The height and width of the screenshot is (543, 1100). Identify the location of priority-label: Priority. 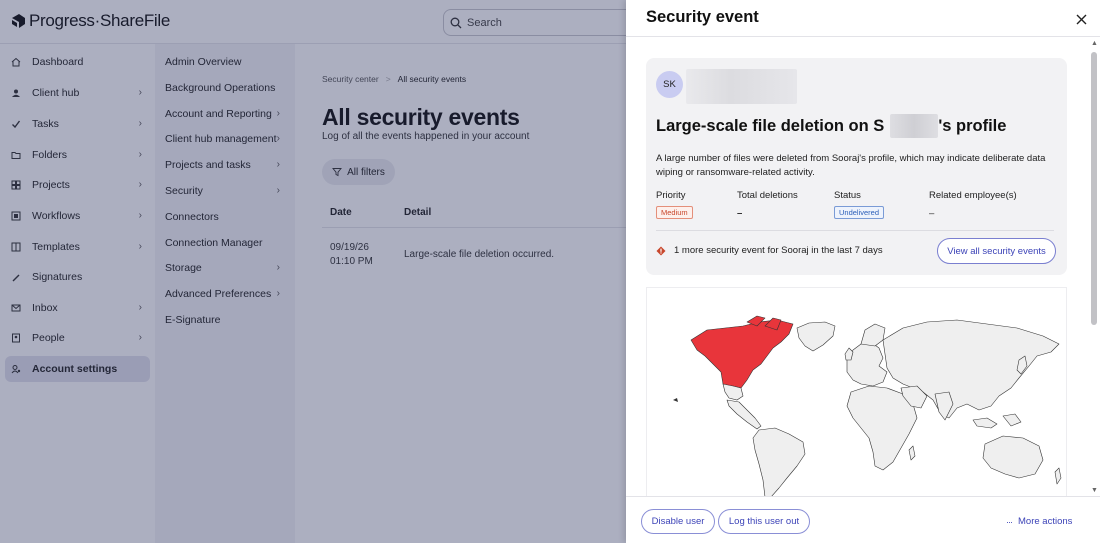
(671, 195).